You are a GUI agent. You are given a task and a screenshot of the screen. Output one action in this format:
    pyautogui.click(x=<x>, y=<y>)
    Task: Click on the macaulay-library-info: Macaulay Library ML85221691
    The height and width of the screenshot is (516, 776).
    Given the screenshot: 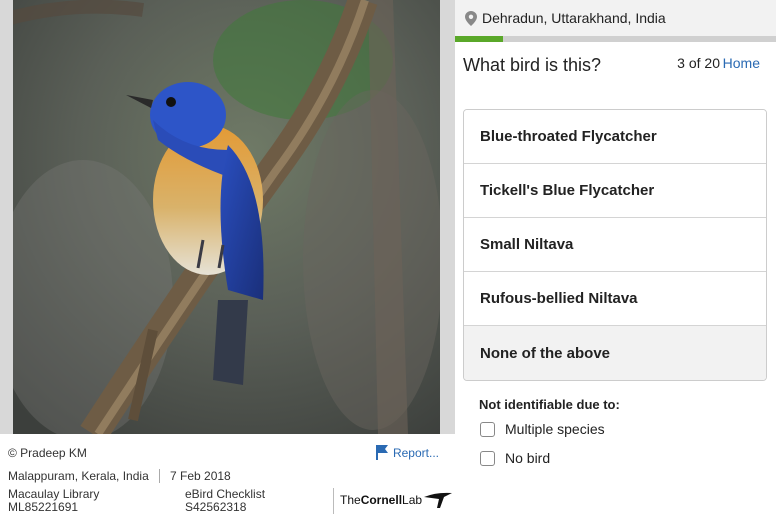 What is the action you would take?
    pyautogui.click(x=53, y=501)
    